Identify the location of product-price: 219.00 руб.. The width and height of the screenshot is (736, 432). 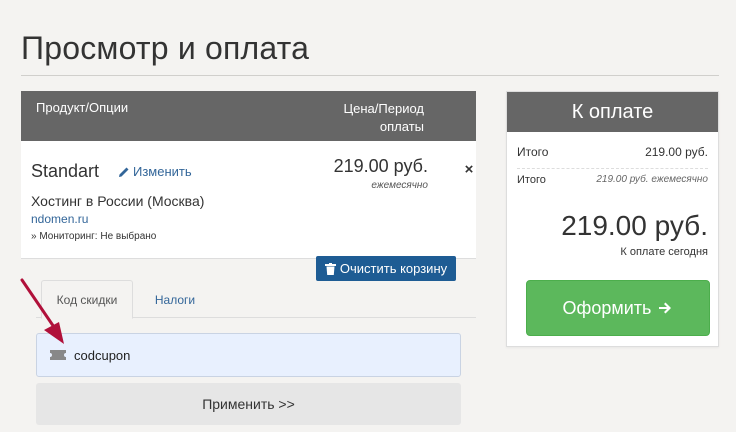
(380, 166).